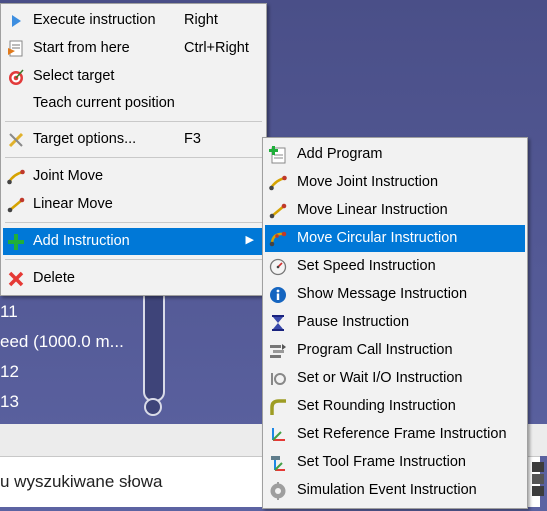 The height and width of the screenshot is (511, 547). Describe the element at coordinates (278, 407) in the screenshot. I see `rounding-icon` at that location.